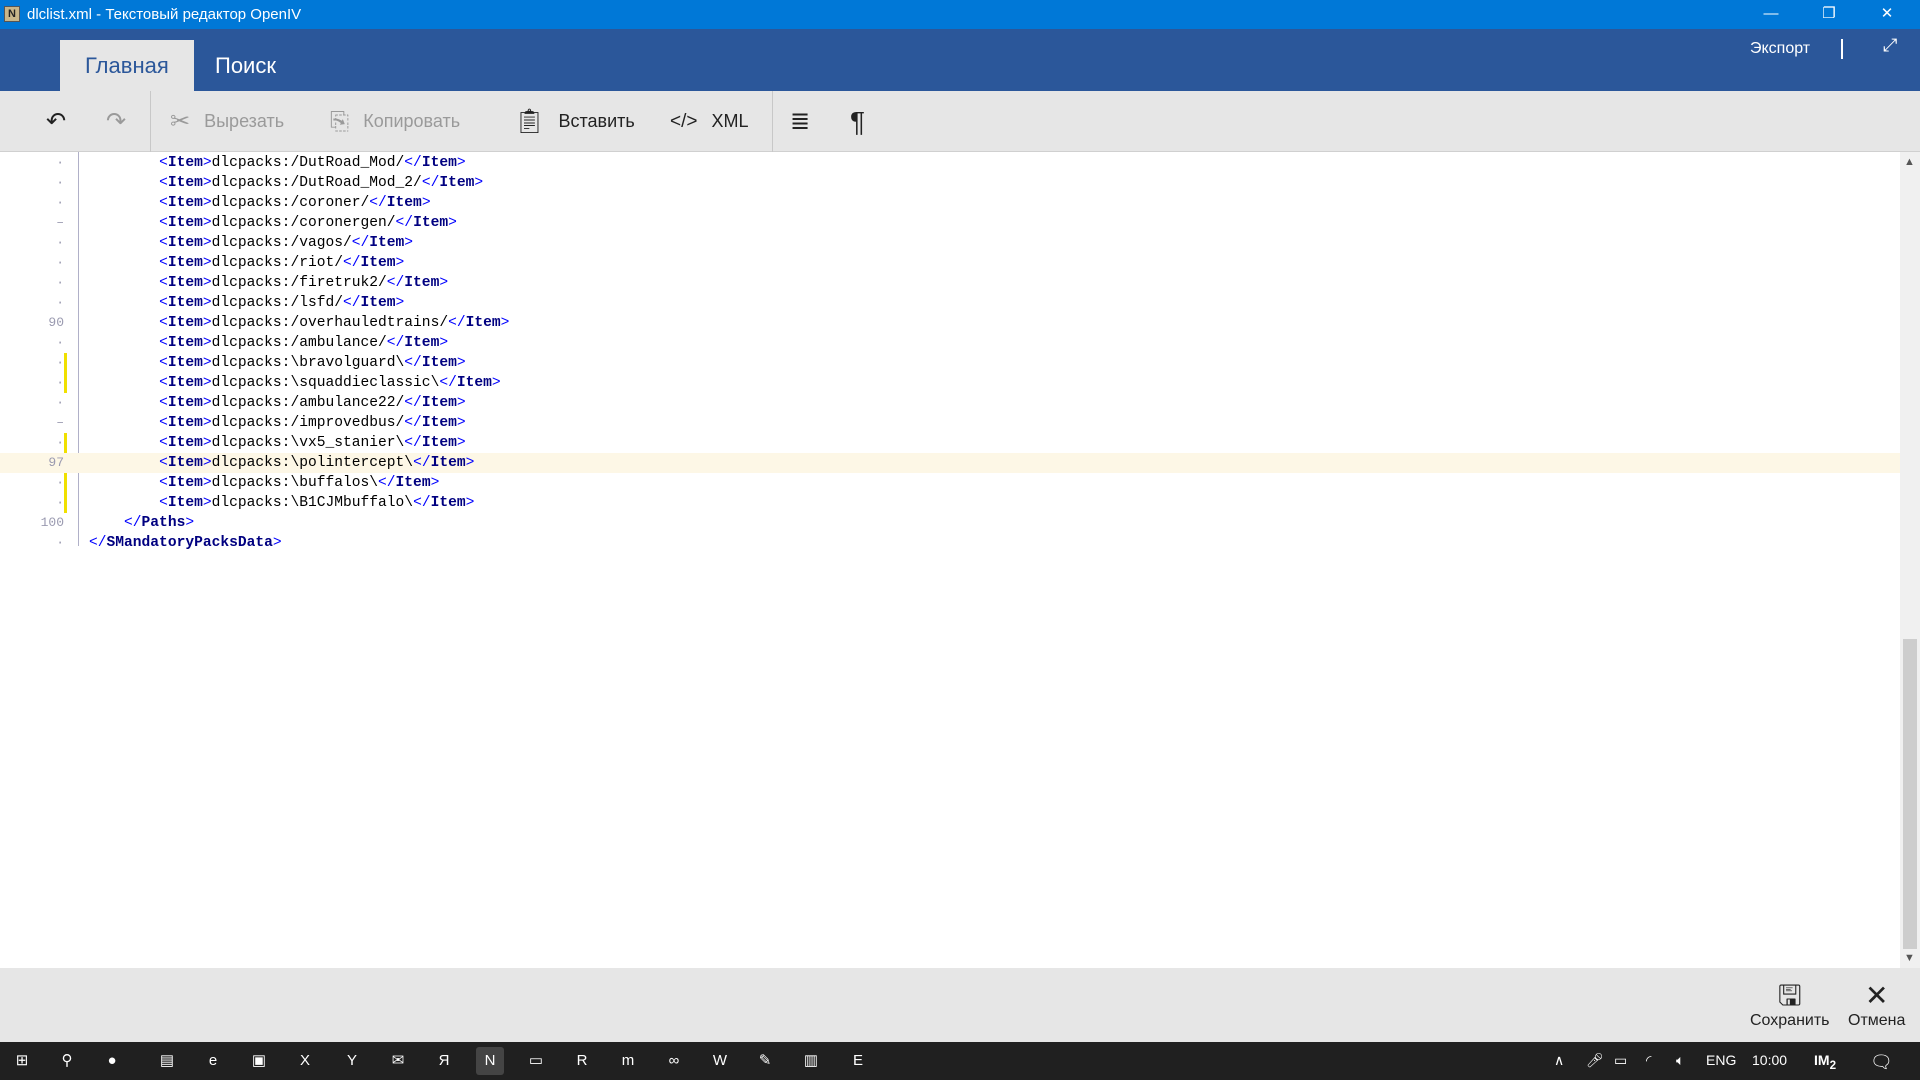  What do you see at coordinates (1881, 1062) in the screenshot?
I see `action-center-icon: 🗨︎` at bounding box center [1881, 1062].